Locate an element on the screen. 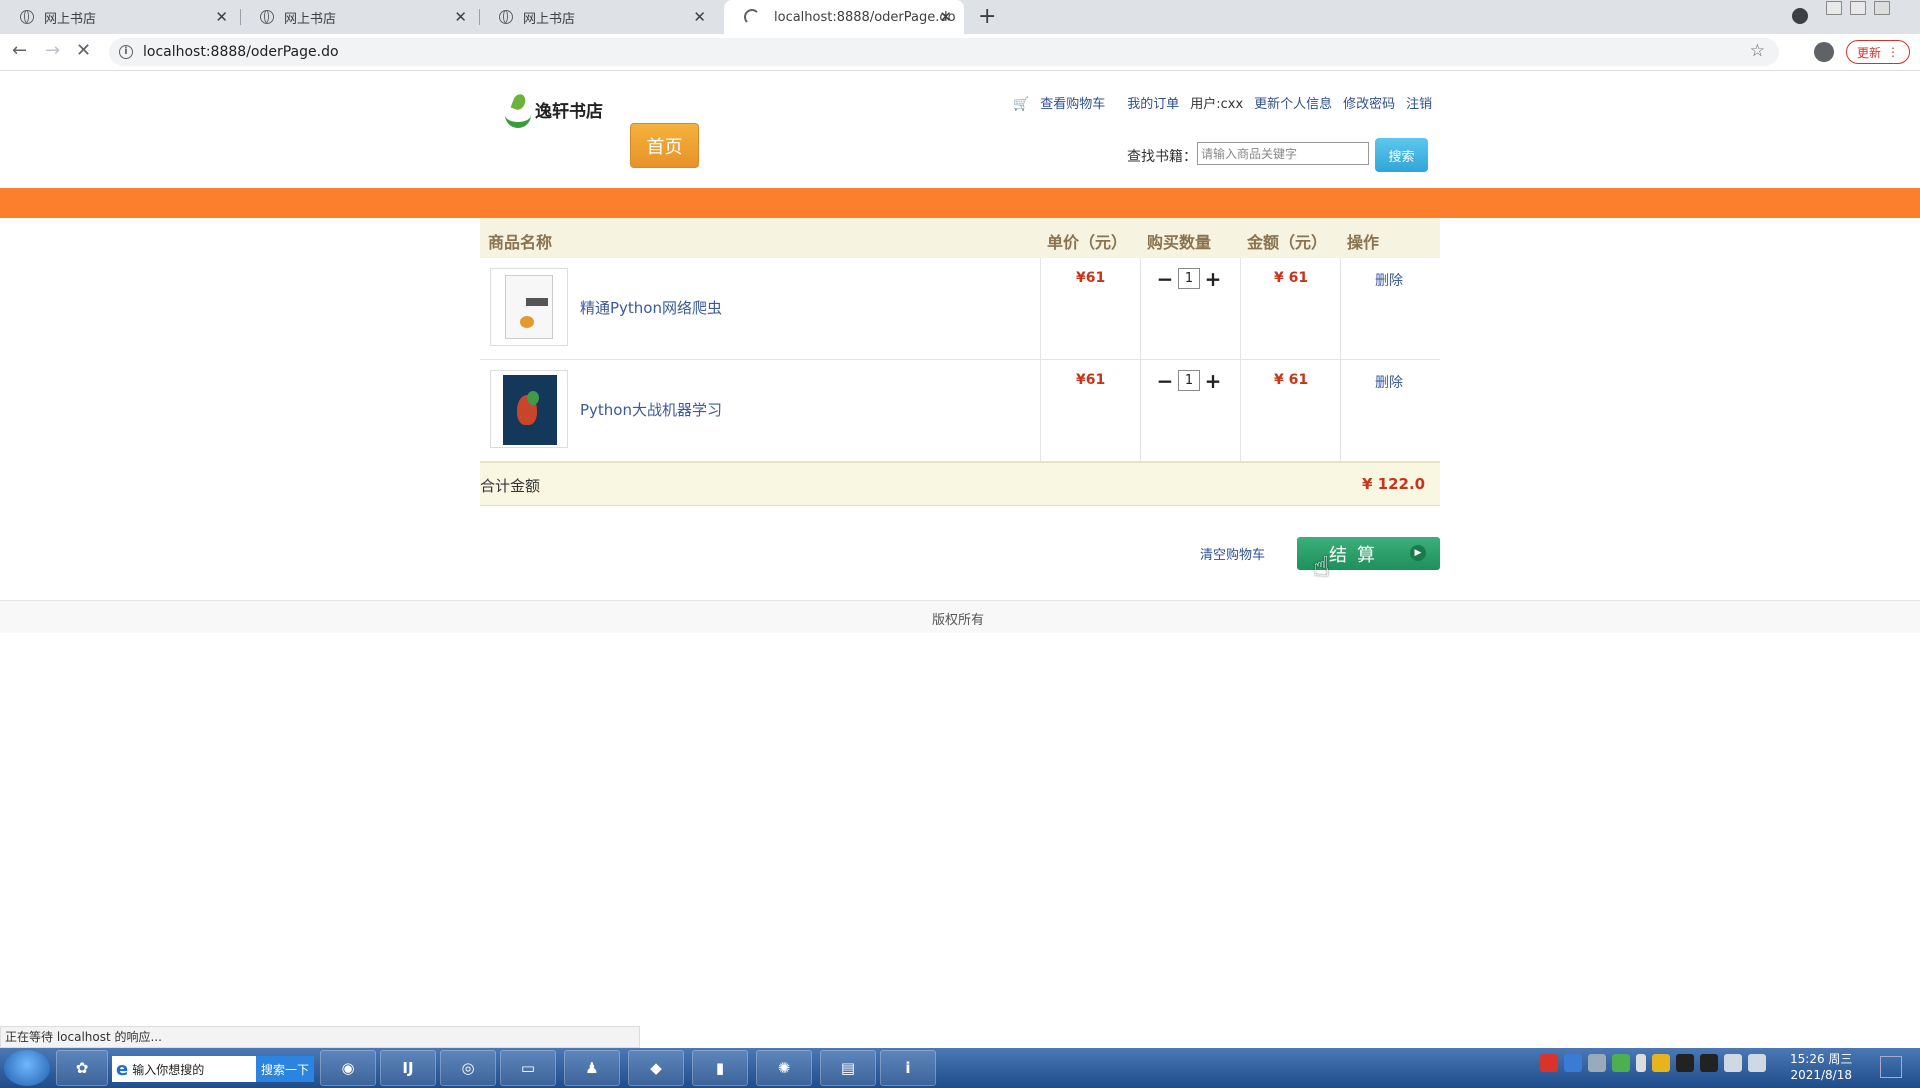  app-icon: ✺ is located at coordinates (784, 1068).